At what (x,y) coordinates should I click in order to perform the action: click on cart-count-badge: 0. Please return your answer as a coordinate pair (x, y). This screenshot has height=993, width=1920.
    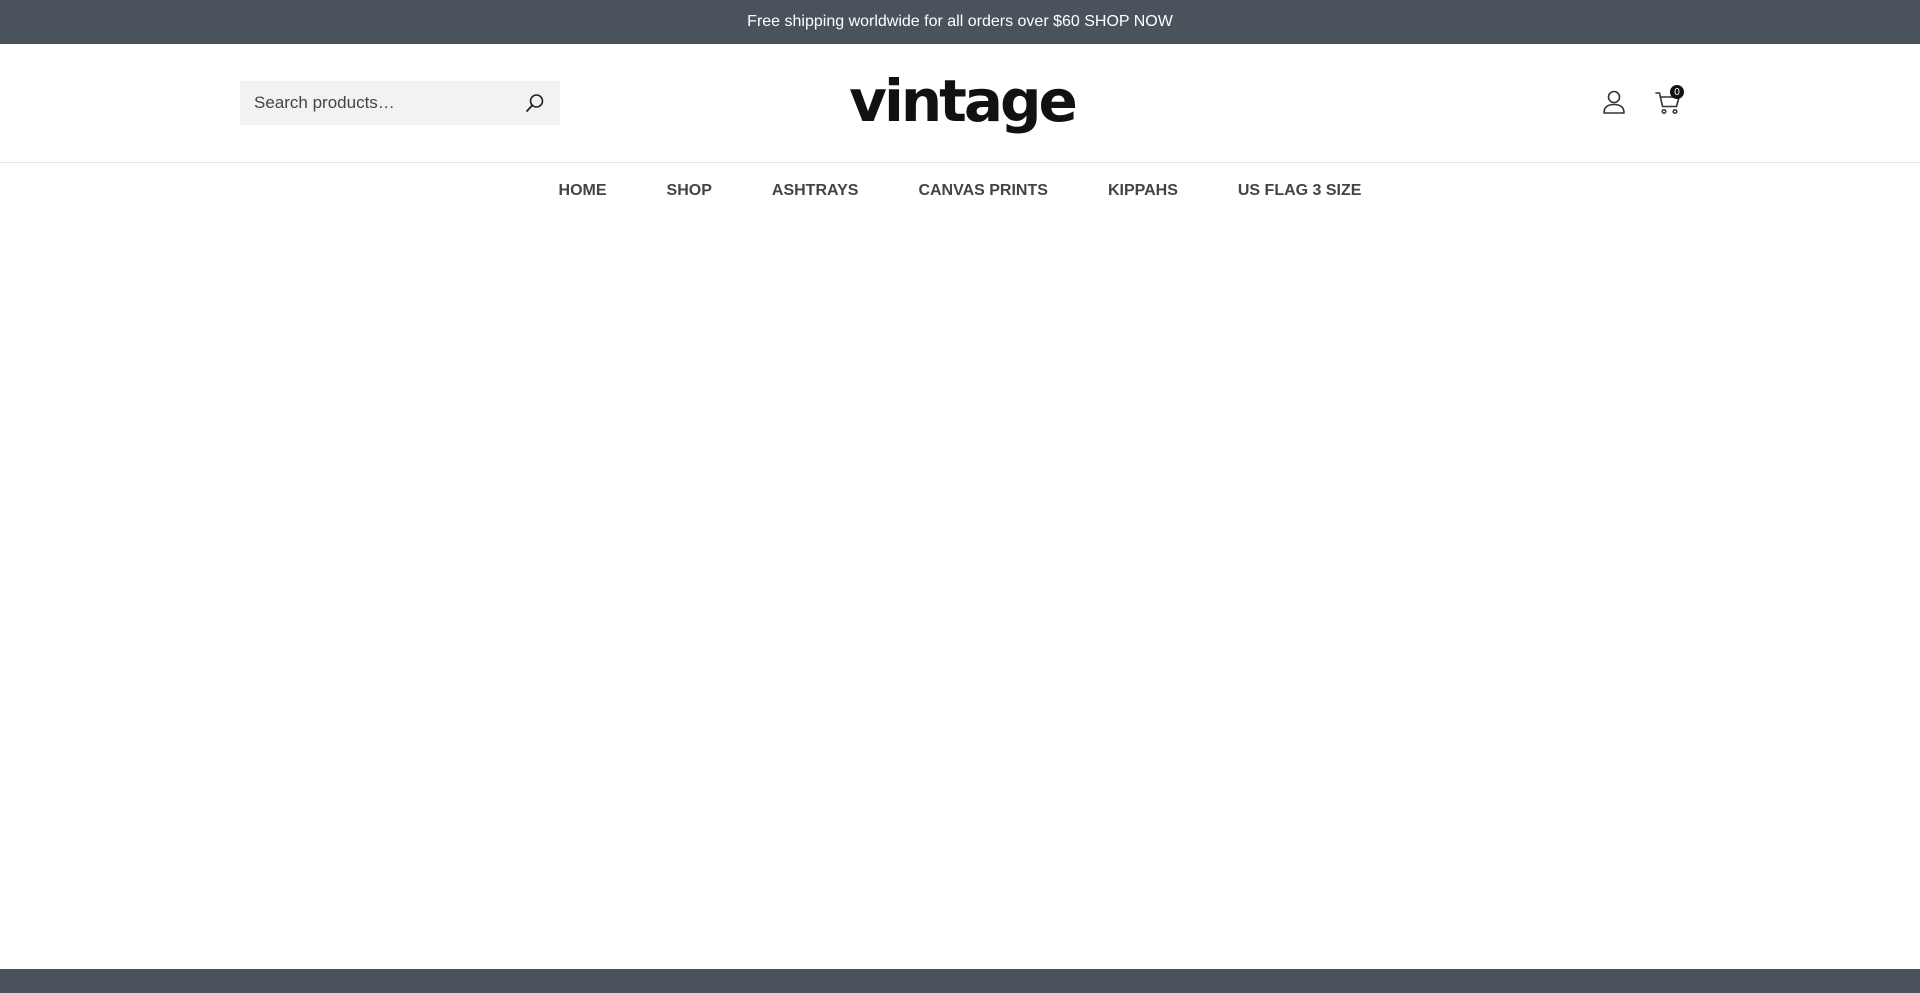
    Looking at the image, I should click on (1677, 92).